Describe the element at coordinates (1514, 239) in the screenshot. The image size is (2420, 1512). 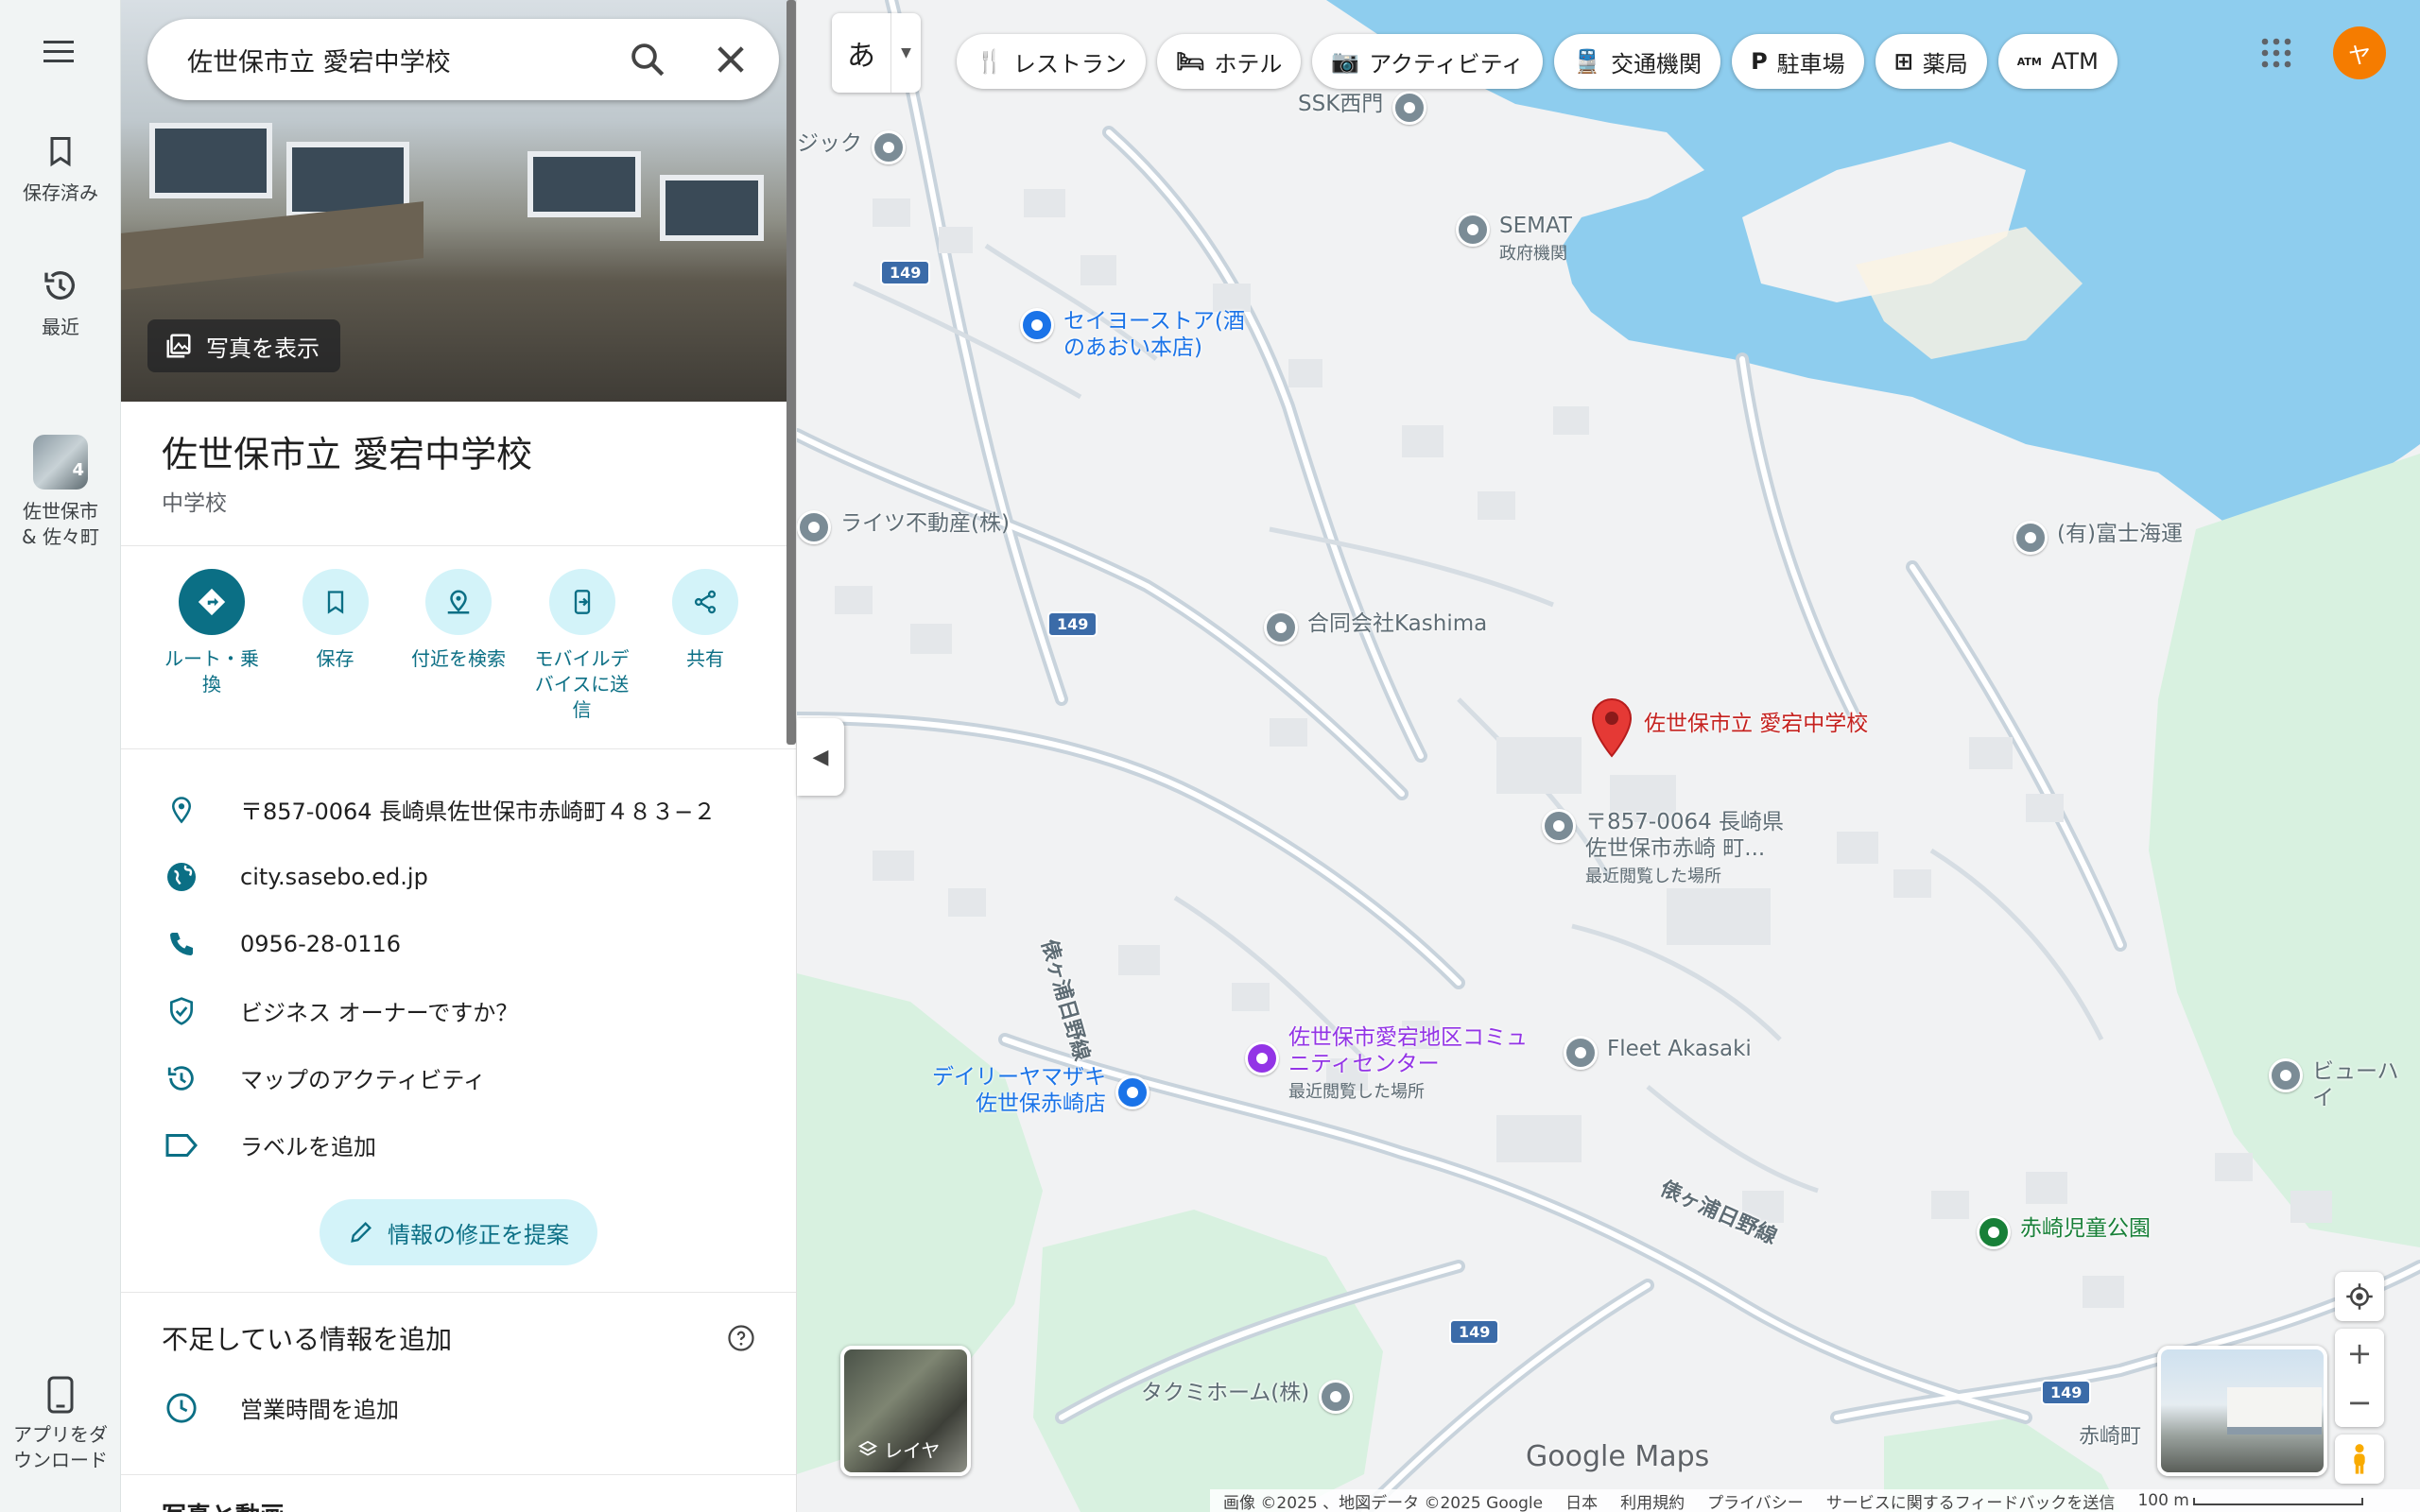
I see `poi-semat: SEMAT 政府機関` at that location.